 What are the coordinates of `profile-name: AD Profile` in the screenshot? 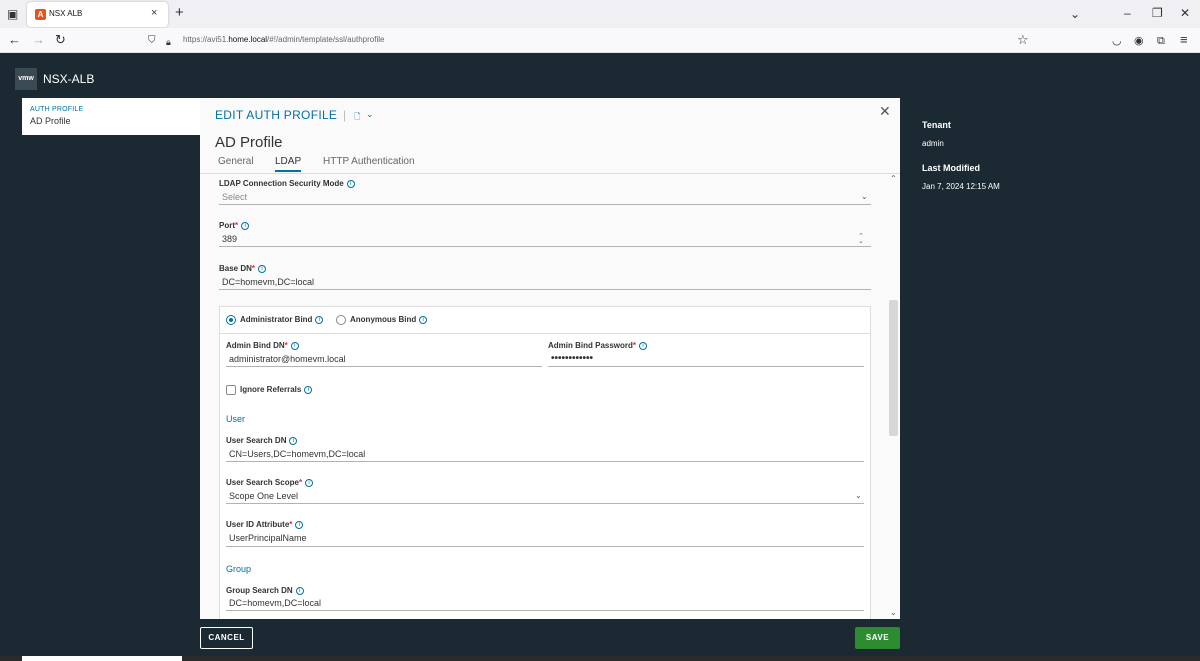 It's located at (249, 142).